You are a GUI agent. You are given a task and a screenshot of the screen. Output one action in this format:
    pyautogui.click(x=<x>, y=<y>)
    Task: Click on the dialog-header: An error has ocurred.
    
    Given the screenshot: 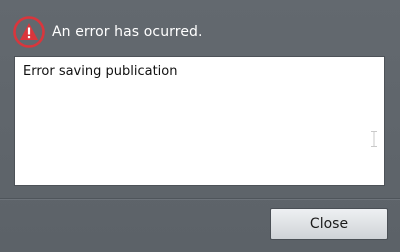 What is the action you would take?
    pyautogui.click(x=107, y=32)
    